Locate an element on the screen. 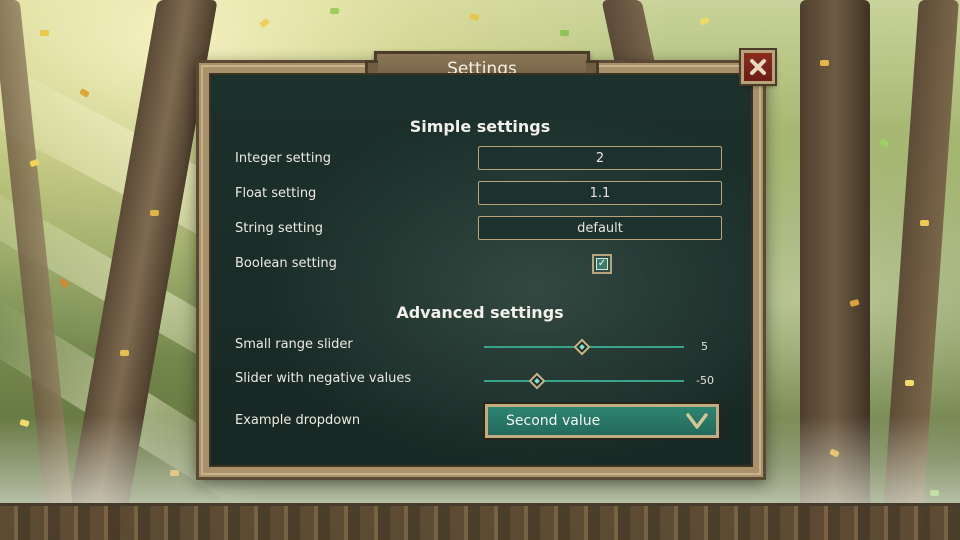 This screenshot has width=960, height=540. dropdown-selected-value: Second value is located at coordinates (553, 421).